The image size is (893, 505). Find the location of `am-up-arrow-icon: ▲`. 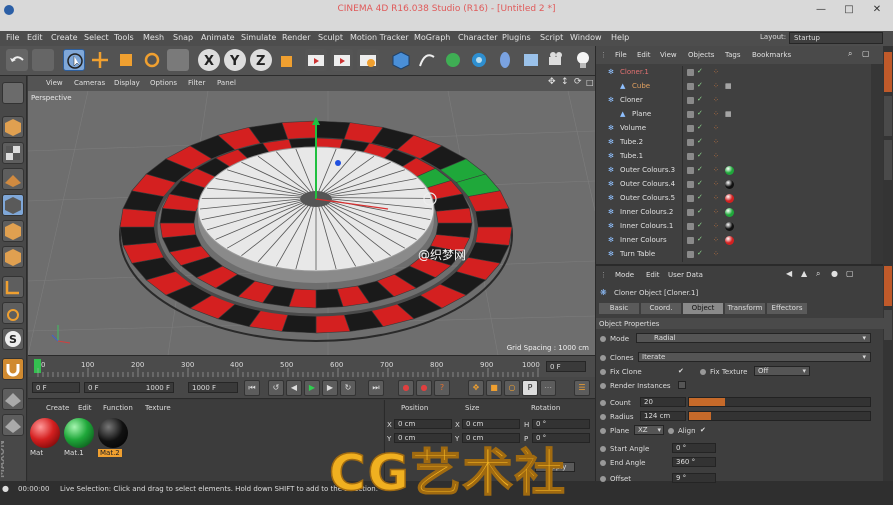

am-up-arrow-icon: ▲ is located at coordinates (804, 273).